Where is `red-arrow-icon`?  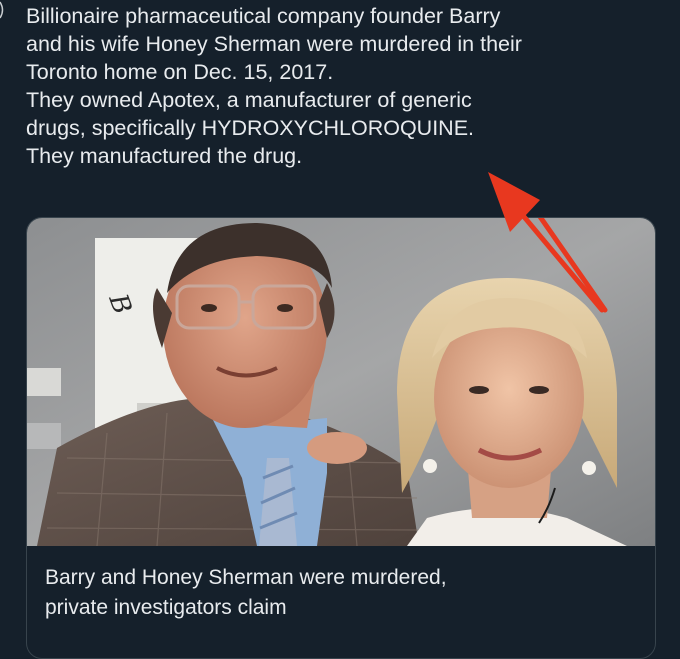 red-arrow-icon is located at coordinates (546, 242).